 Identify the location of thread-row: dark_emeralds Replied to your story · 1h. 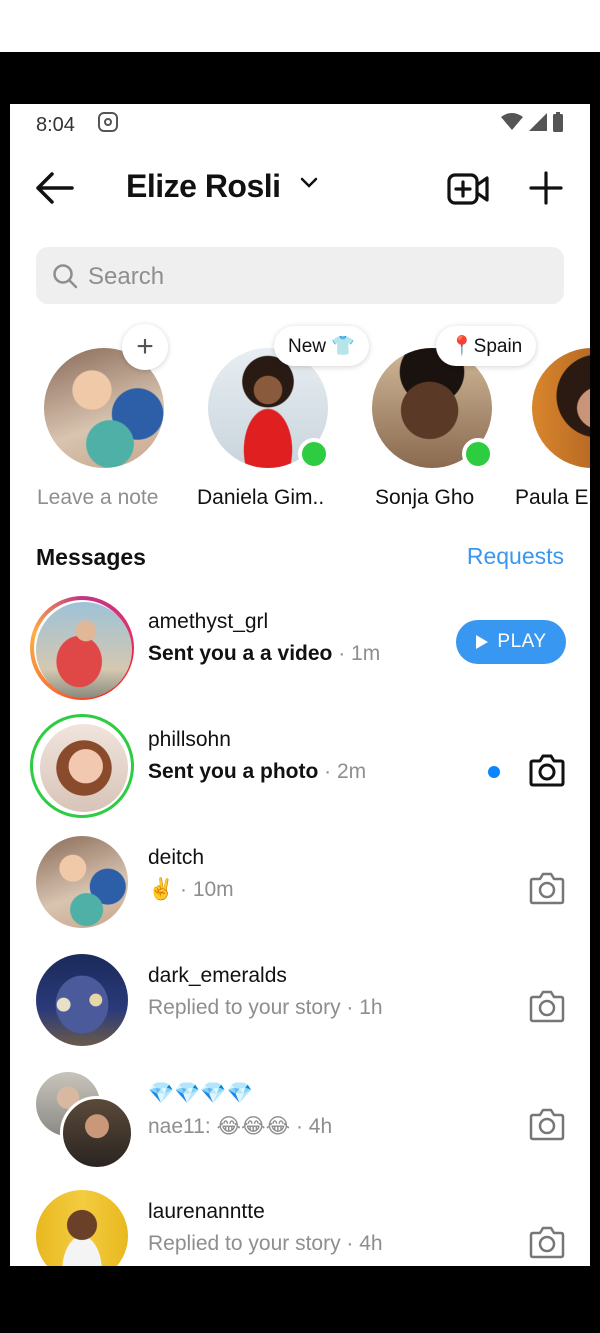
(300, 1006).